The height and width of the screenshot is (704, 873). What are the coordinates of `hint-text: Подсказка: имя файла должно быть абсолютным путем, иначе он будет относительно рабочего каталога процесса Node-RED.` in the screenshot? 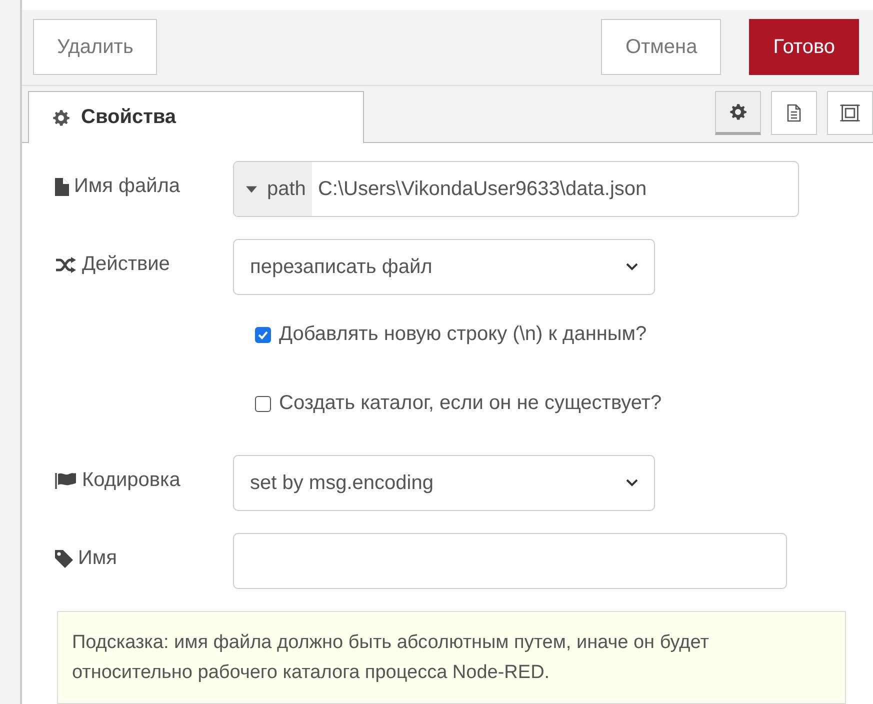 It's located at (451, 657).